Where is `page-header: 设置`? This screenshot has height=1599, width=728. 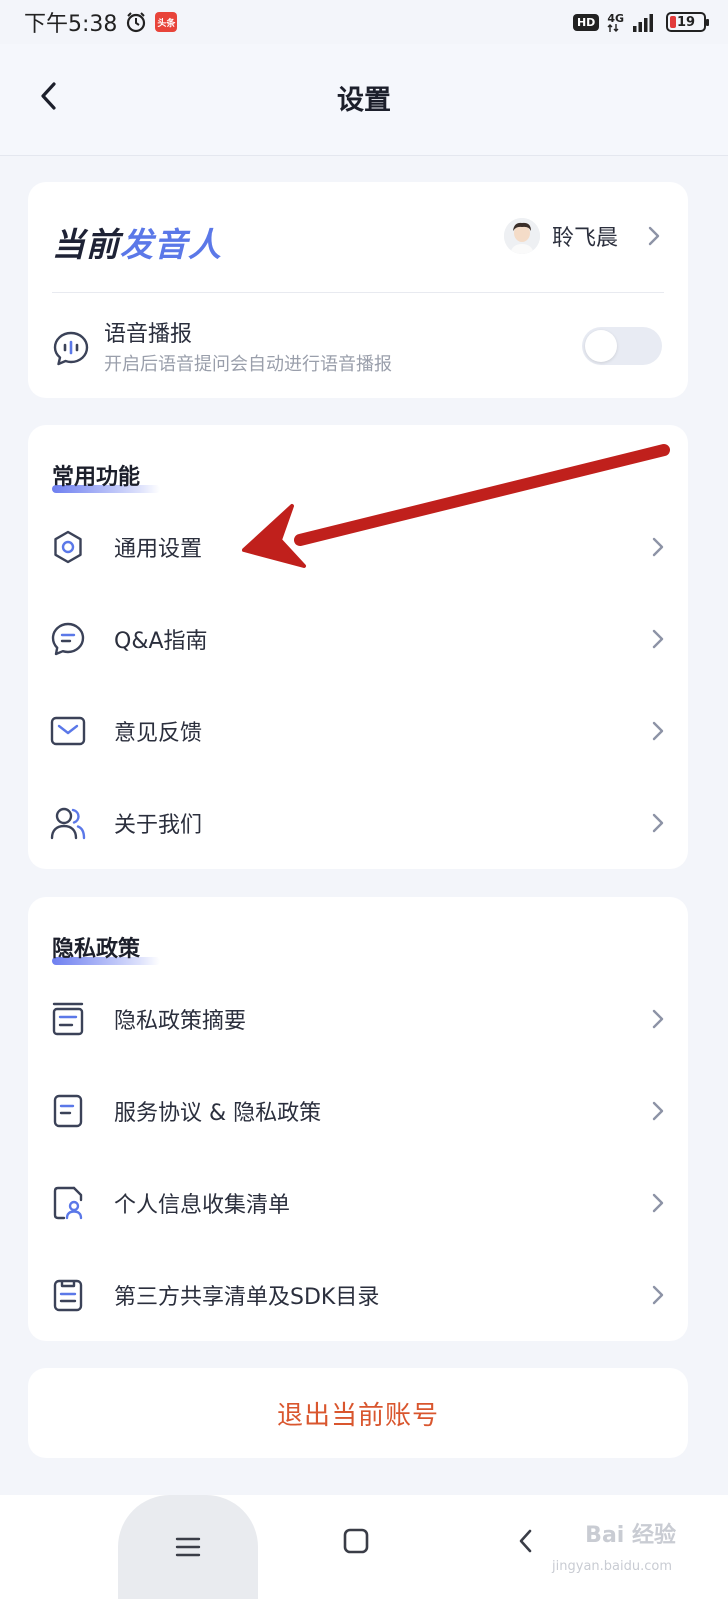 page-header: 设置 is located at coordinates (364, 100).